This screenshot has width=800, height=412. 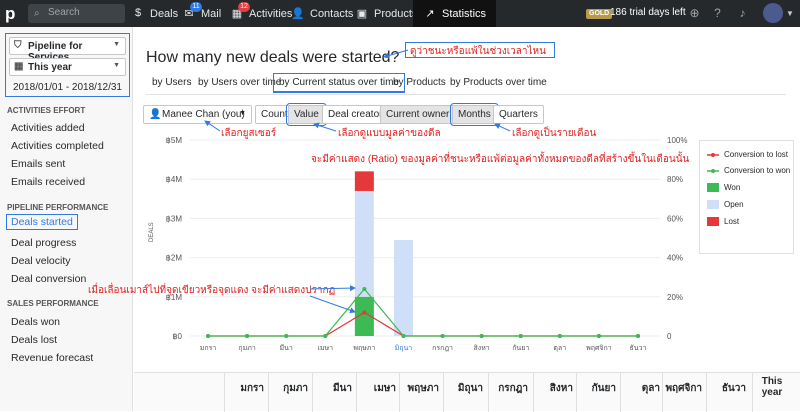 I want to click on tab-by-users-over-time: by Users over time, so click(x=239, y=82).